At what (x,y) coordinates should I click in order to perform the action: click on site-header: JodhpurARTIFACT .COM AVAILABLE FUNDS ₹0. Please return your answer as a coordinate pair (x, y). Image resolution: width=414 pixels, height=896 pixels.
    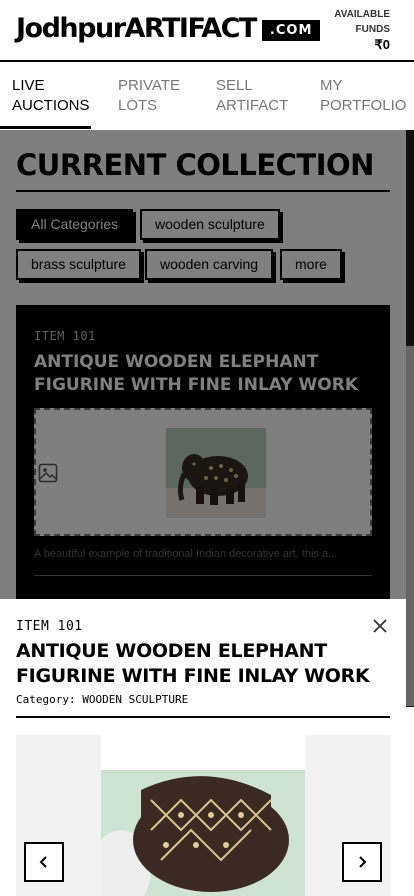
    Looking at the image, I should click on (207, 31).